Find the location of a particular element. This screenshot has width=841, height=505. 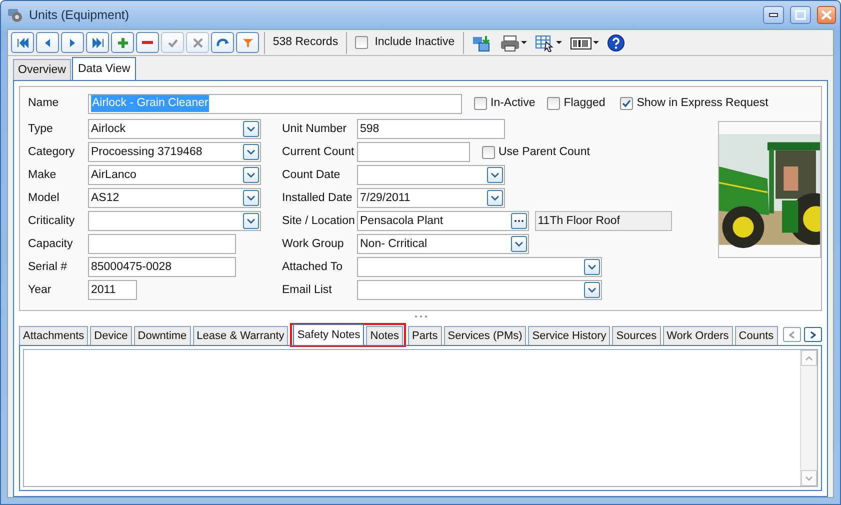

tab: Service History is located at coordinates (569, 335).